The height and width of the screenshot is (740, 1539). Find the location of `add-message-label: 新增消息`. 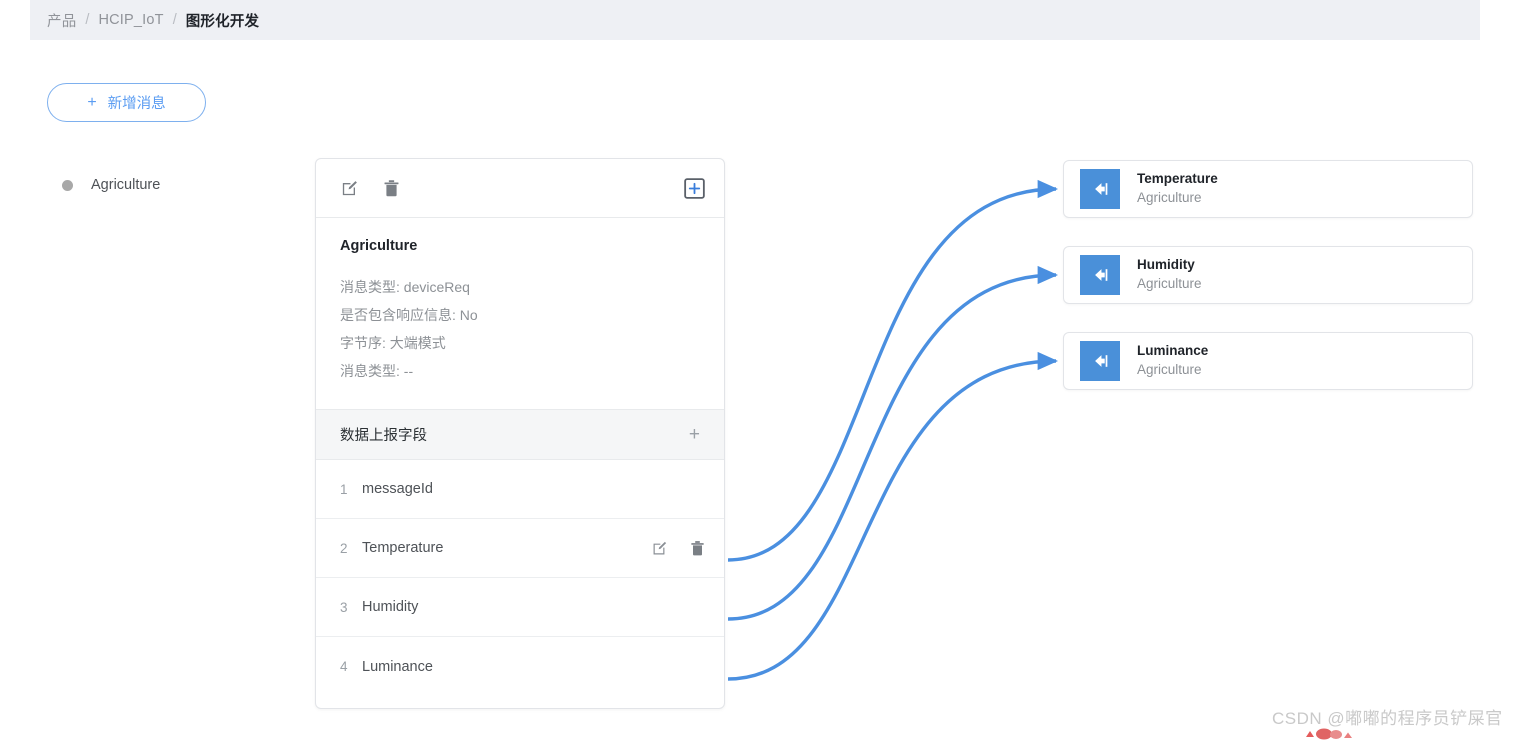

add-message-label: 新增消息 is located at coordinates (136, 104).